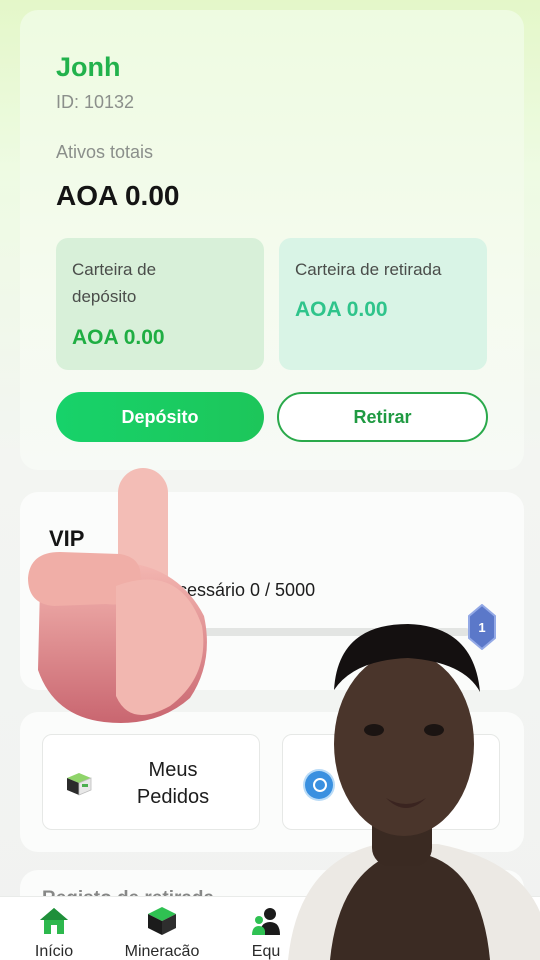 This screenshot has height=960, width=540. Describe the element at coordinates (382, 417) in the screenshot. I see `withdraw-button: Retirar` at that location.